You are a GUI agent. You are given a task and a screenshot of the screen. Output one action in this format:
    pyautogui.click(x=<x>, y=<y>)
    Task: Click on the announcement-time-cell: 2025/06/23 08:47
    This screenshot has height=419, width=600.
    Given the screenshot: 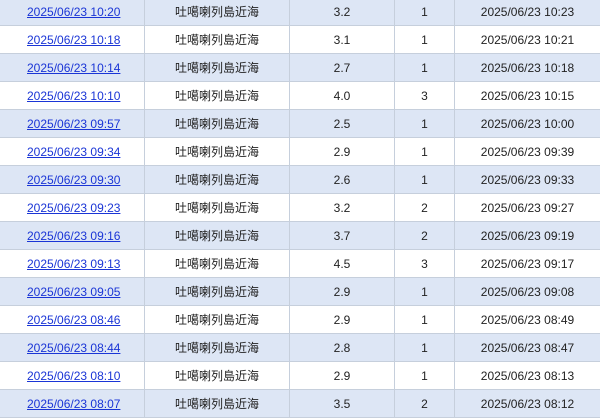 What is the action you would take?
    pyautogui.click(x=527, y=347)
    